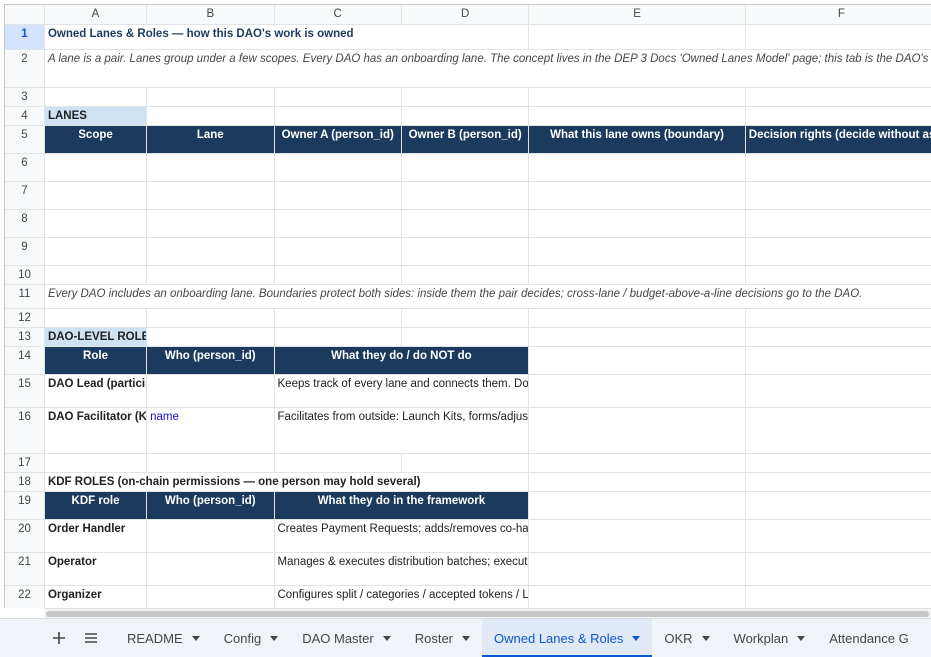 This screenshot has height=657, width=931. What do you see at coordinates (91, 638) in the screenshot?
I see `menu-icon` at bounding box center [91, 638].